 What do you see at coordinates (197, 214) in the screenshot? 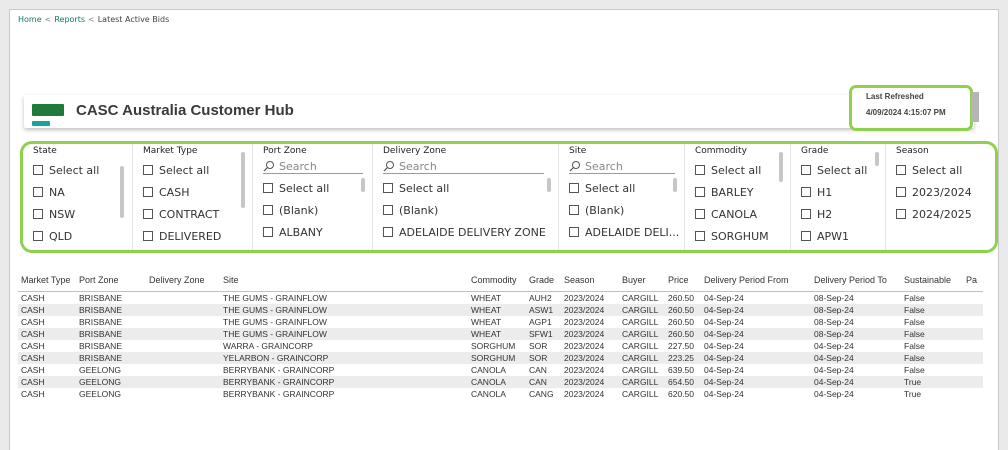
I see `filter-option: CONTRACT` at bounding box center [197, 214].